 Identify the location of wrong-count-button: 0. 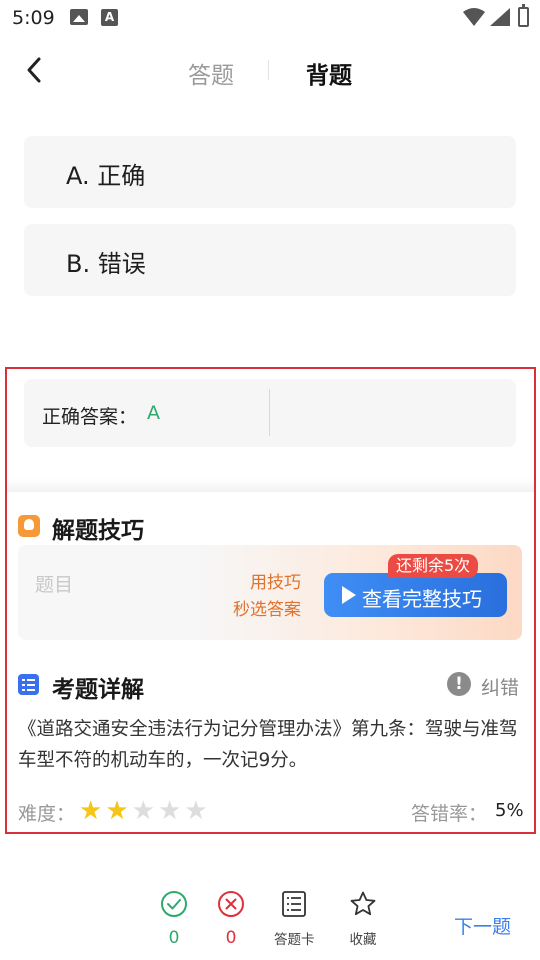
(231, 919).